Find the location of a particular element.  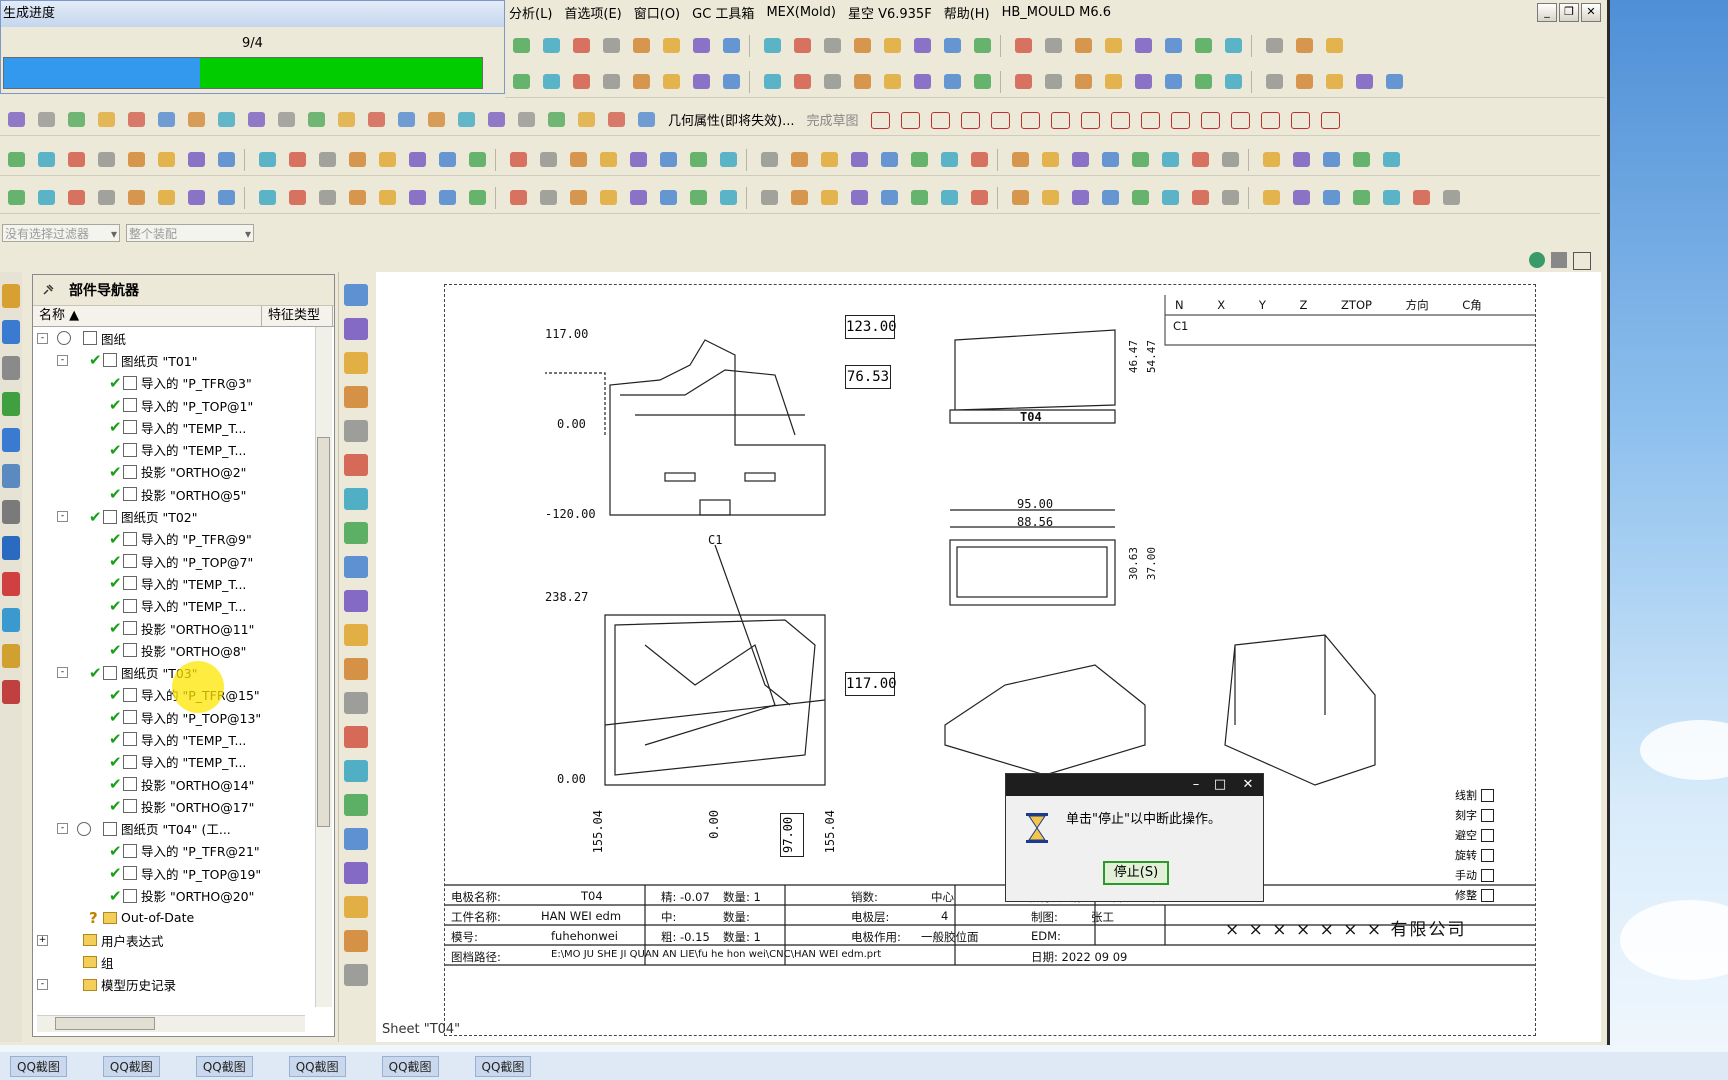

tree-row: ✔ 投影 "ORTHO@11" is located at coordinates (172, 628).